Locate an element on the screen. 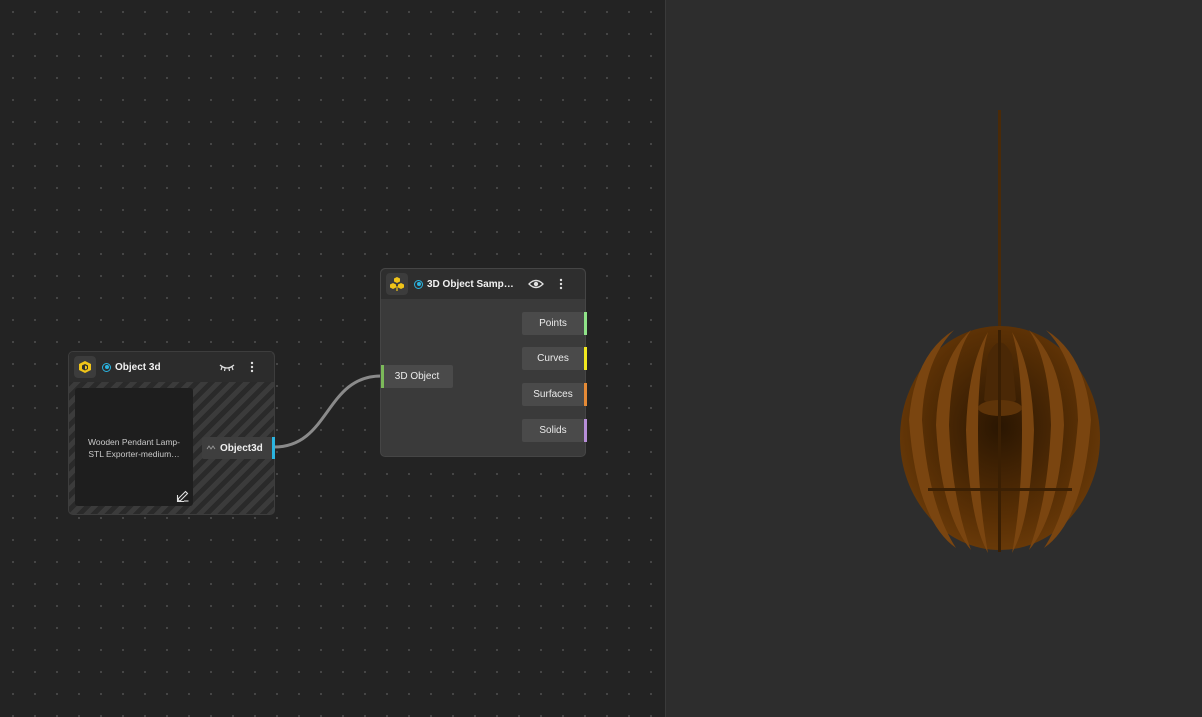  port-label: Curves is located at coordinates (553, 358).